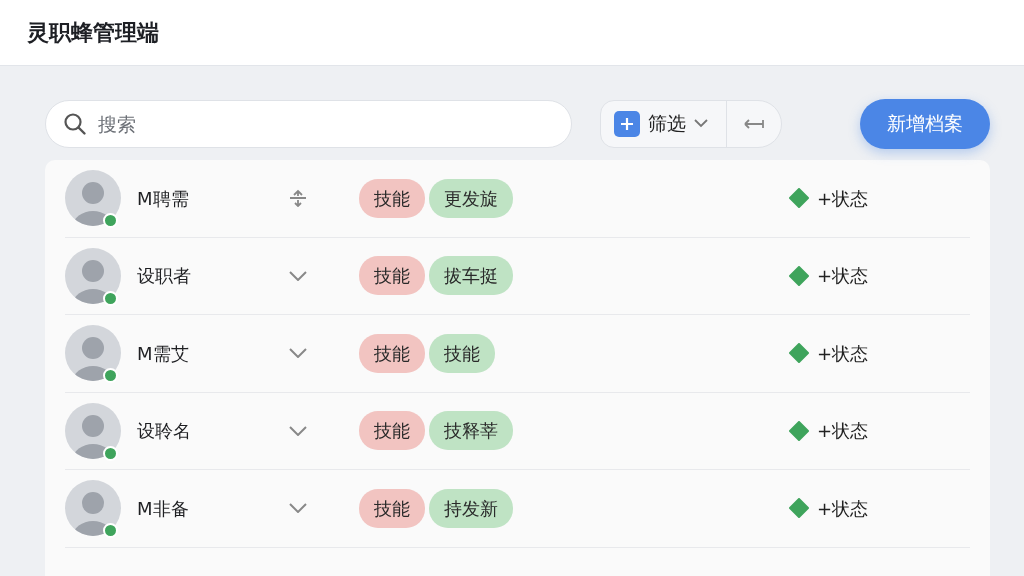  What do you see at coordinates (701, 123) in the screenshot?
I see `caret-icon` at bounding box center [701, 123].